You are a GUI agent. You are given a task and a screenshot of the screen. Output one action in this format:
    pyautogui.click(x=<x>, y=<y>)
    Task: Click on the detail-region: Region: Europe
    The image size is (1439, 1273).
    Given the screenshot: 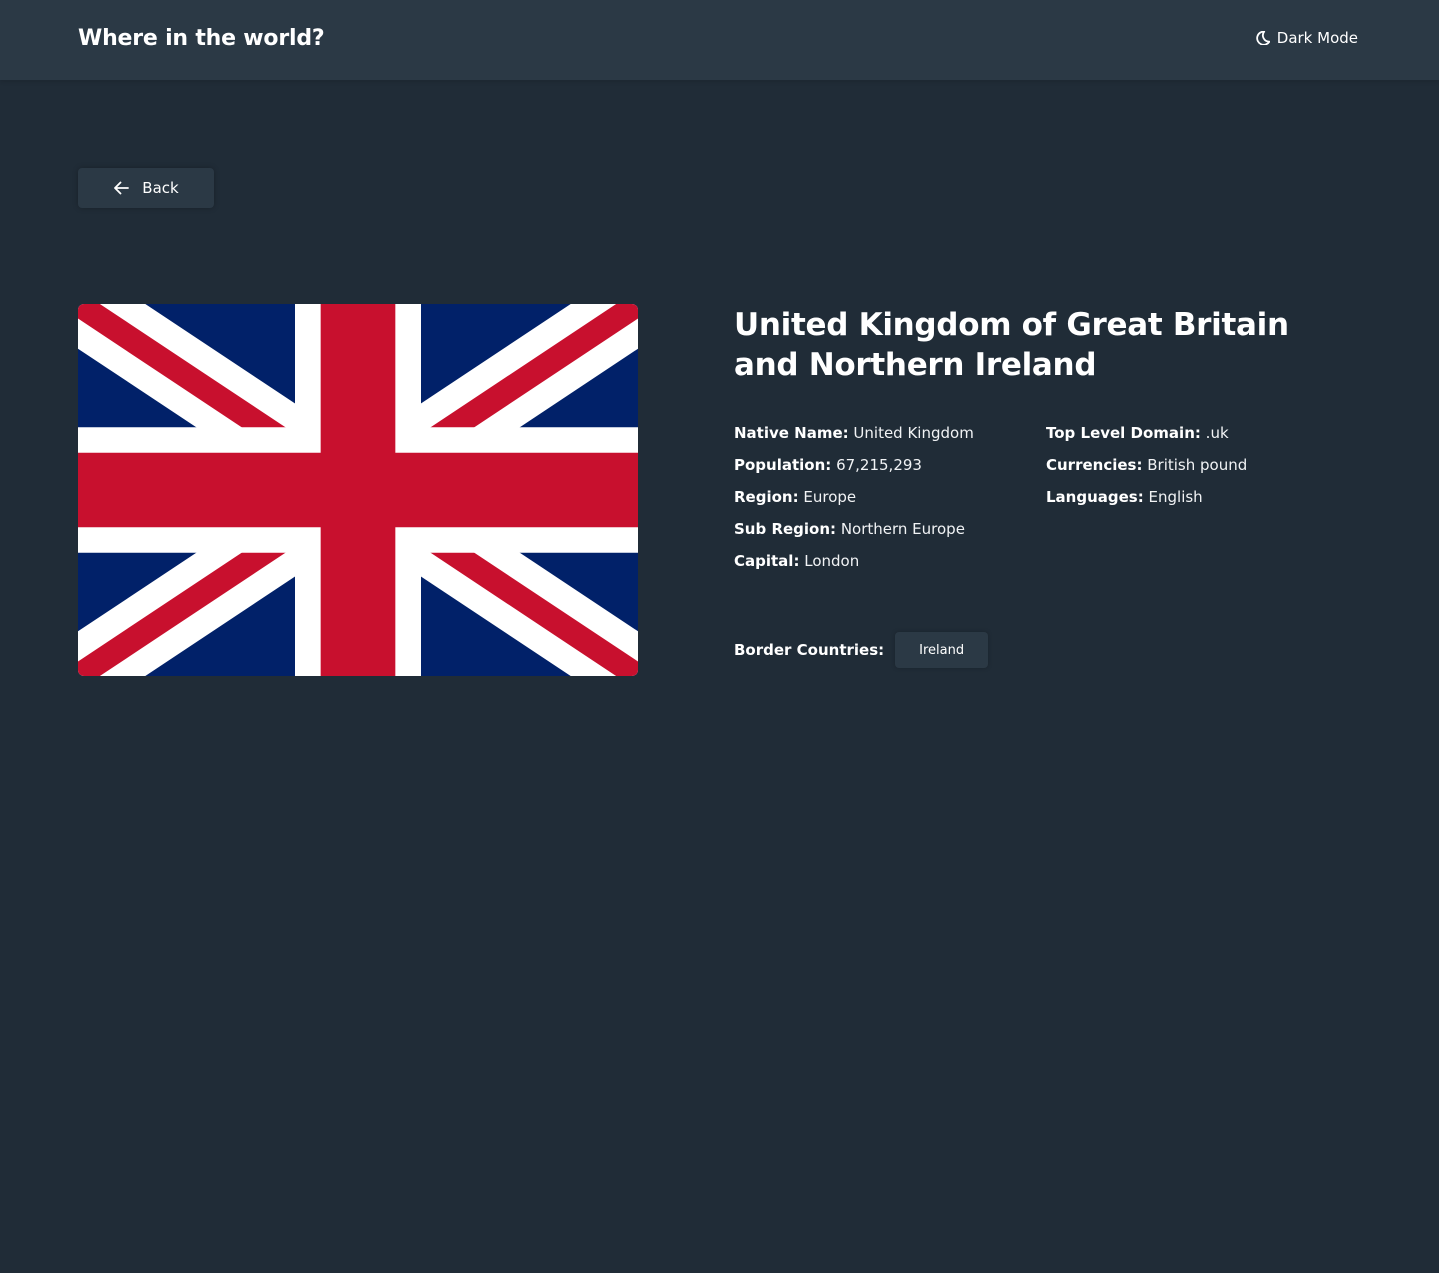 What is the action you would take?
    pyautogui.click(x=884, y=497)
    